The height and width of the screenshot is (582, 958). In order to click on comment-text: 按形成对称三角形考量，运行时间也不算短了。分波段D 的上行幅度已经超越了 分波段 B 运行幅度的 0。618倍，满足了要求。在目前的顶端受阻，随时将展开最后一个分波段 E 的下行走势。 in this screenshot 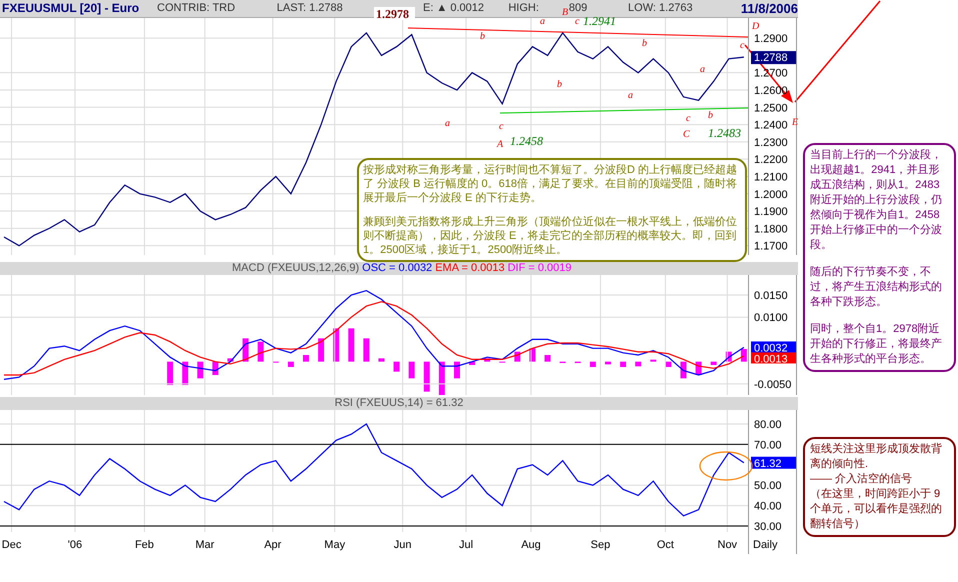, I will do `click(550, 184)`.